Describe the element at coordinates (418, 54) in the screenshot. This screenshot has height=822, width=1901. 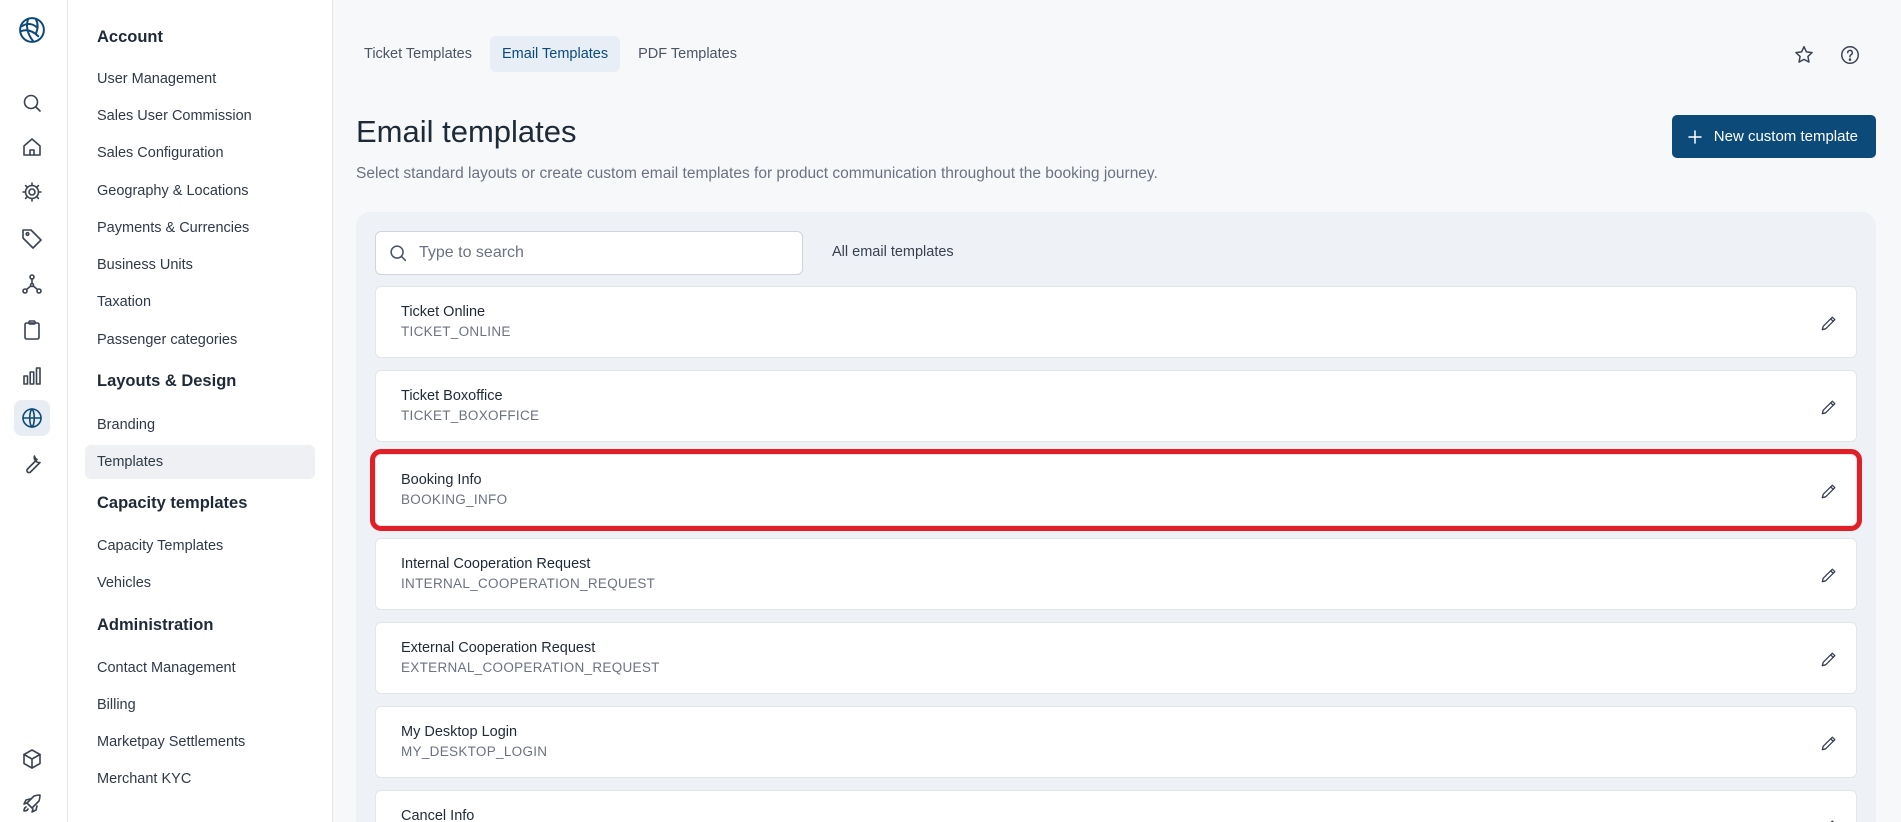
I see `tab-ticket-templates: Ticket Templates` at that location.